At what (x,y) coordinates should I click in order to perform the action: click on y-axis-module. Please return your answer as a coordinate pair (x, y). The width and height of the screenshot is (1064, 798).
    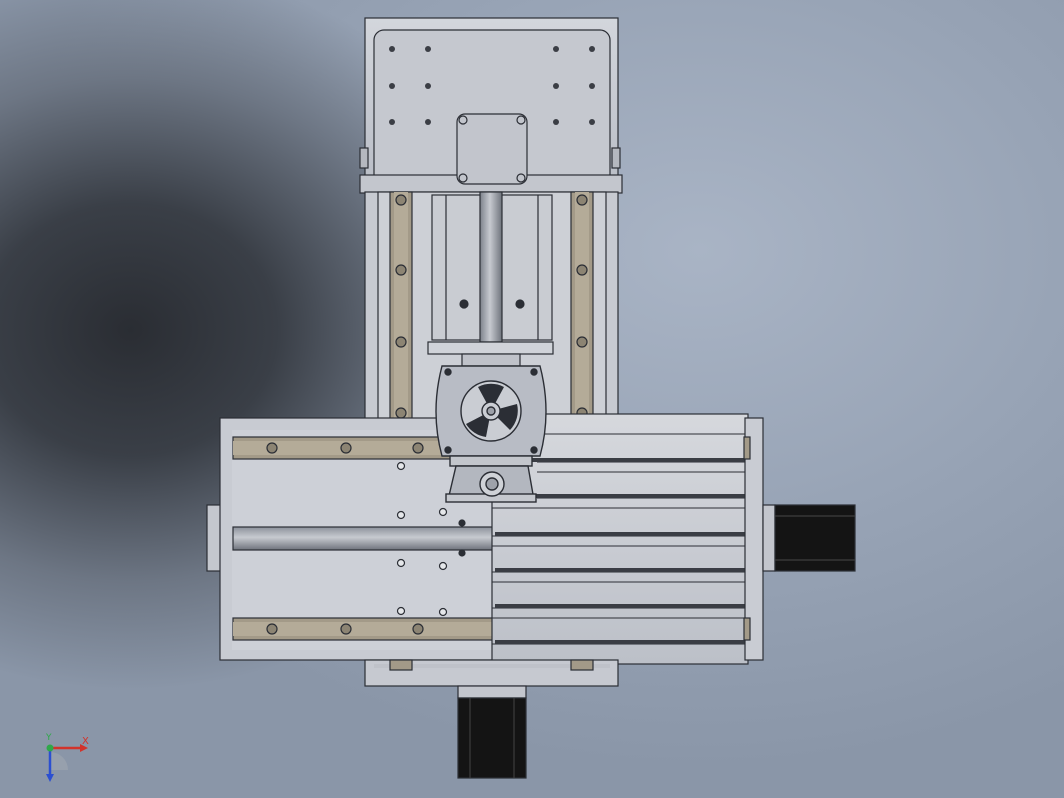
    Looking at the image, I should click on (491, 220).